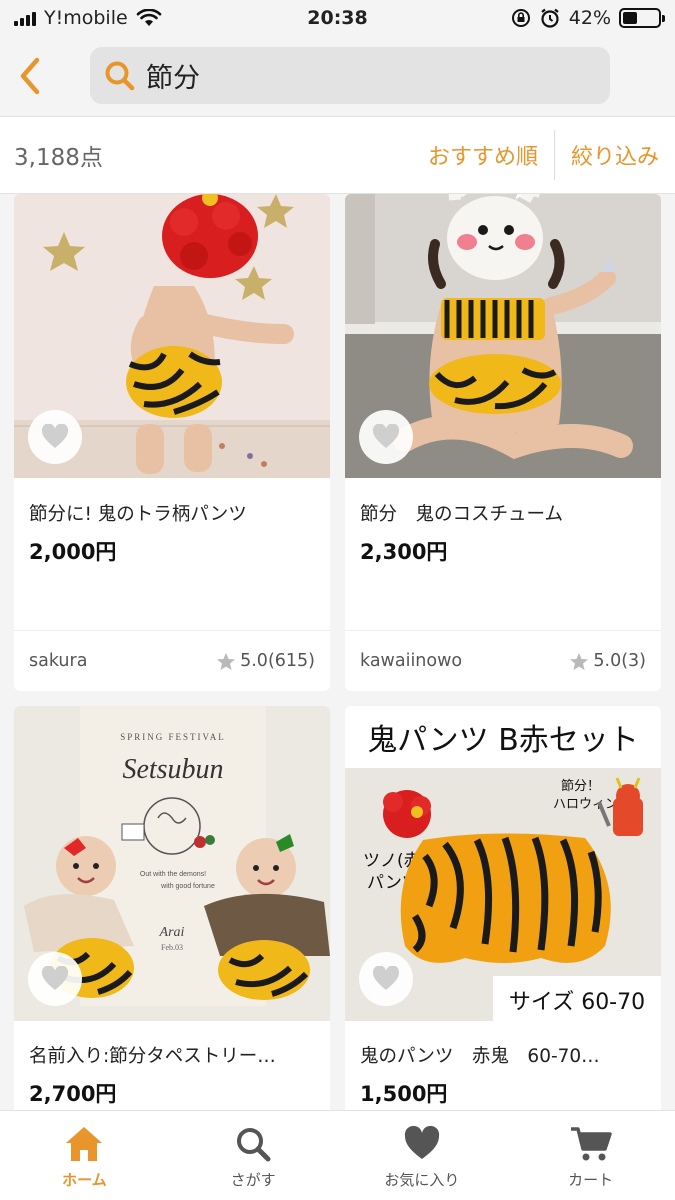 The width and height of the screenshot is (675, 1200). I want to click on rating: 5.0(615), so click(265, 661).